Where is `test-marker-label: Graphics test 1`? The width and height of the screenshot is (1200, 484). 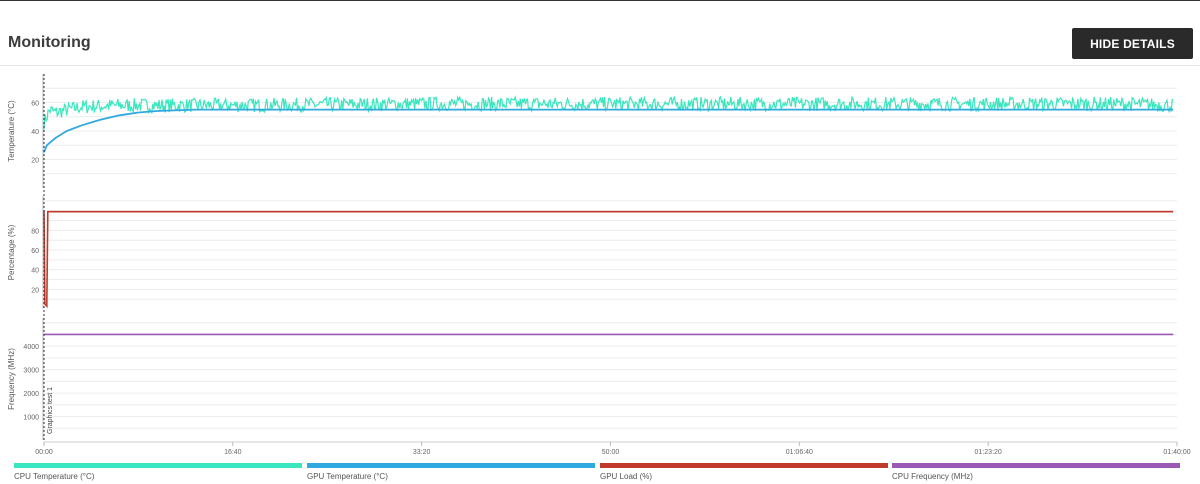 test-marker-label: Graphics test 1 is located at coordinates (50, 410).